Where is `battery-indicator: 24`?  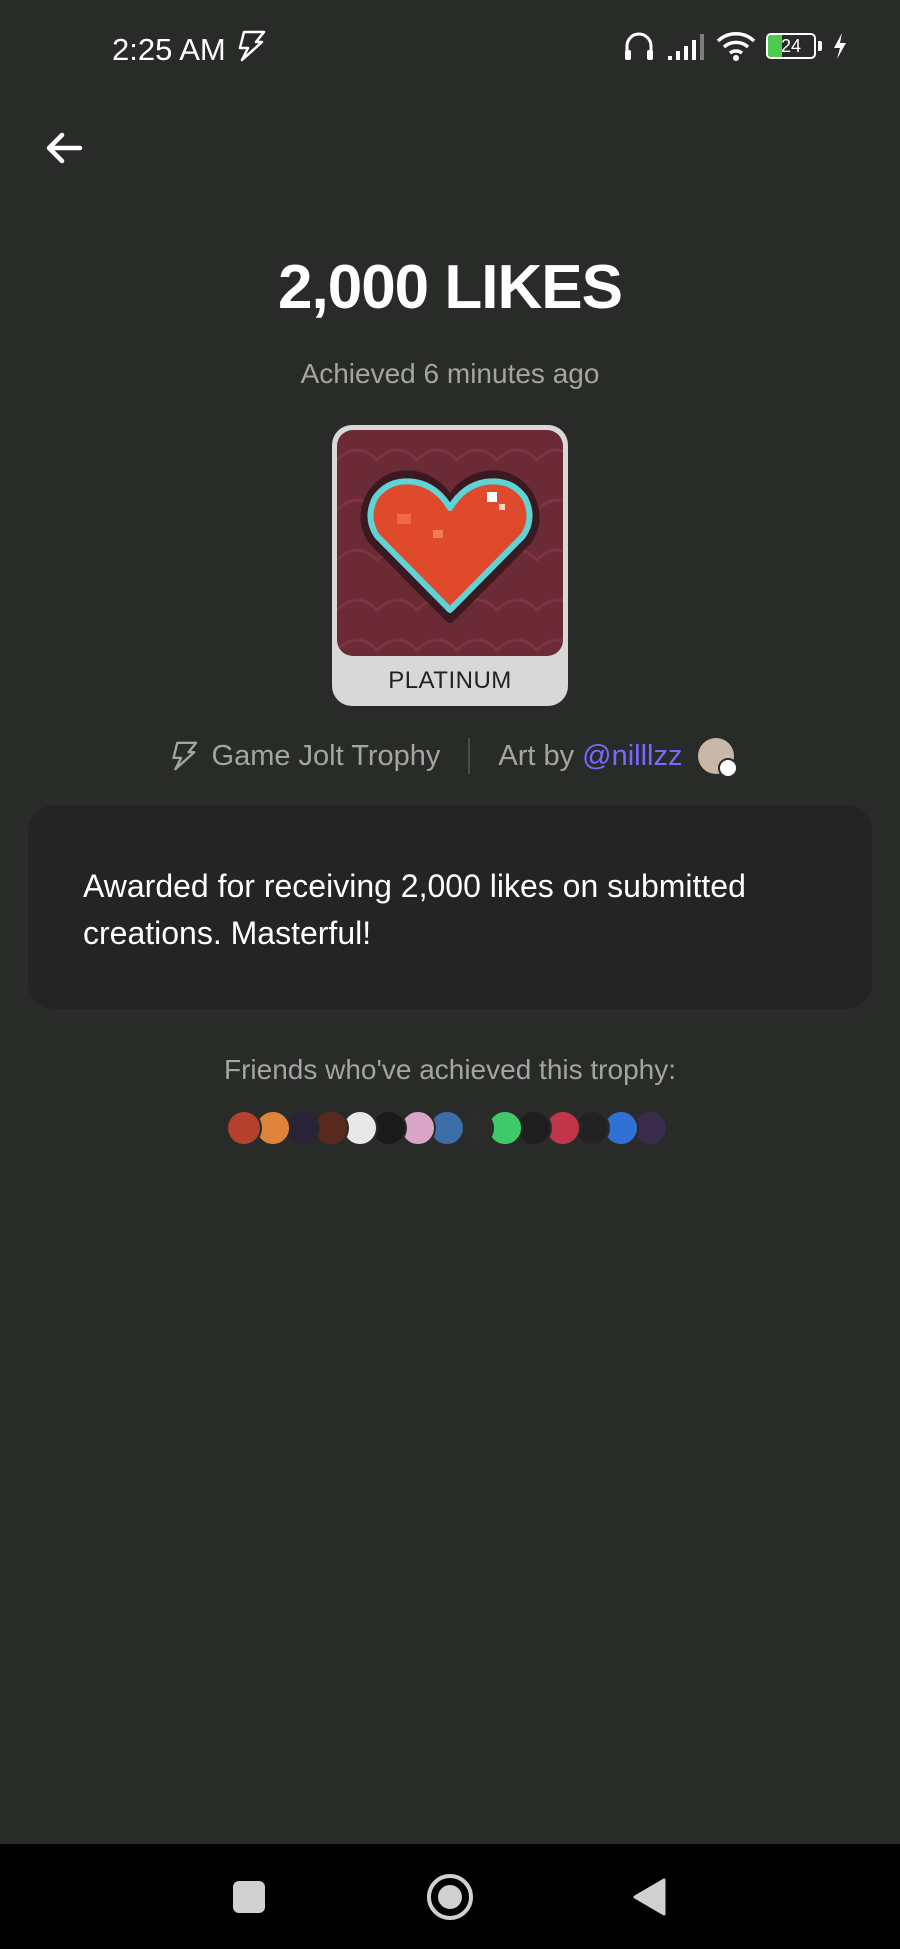 battery-indicator: 24 is located at coordinates (791, 46).